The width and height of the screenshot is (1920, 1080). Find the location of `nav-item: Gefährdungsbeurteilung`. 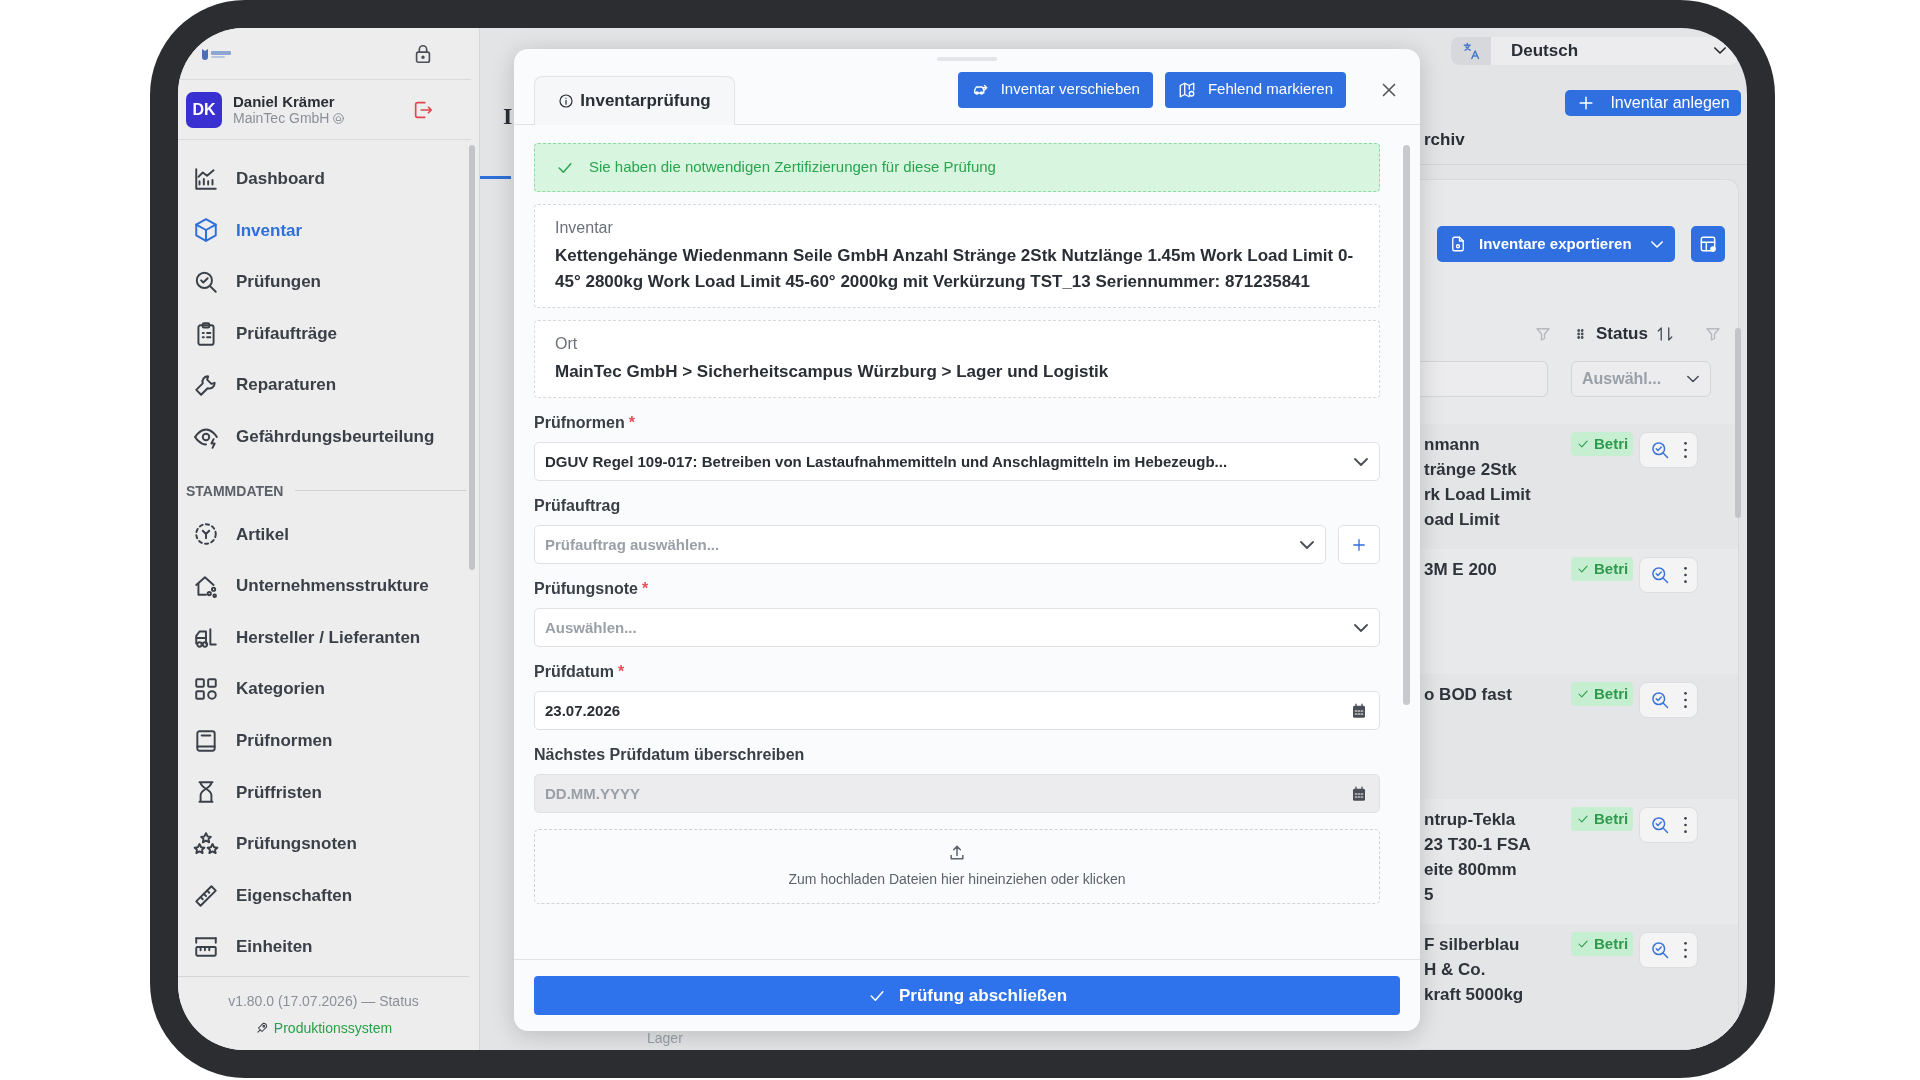

nav-item: Gefährdungsbeurteilung is located at coordinates (328, 436).